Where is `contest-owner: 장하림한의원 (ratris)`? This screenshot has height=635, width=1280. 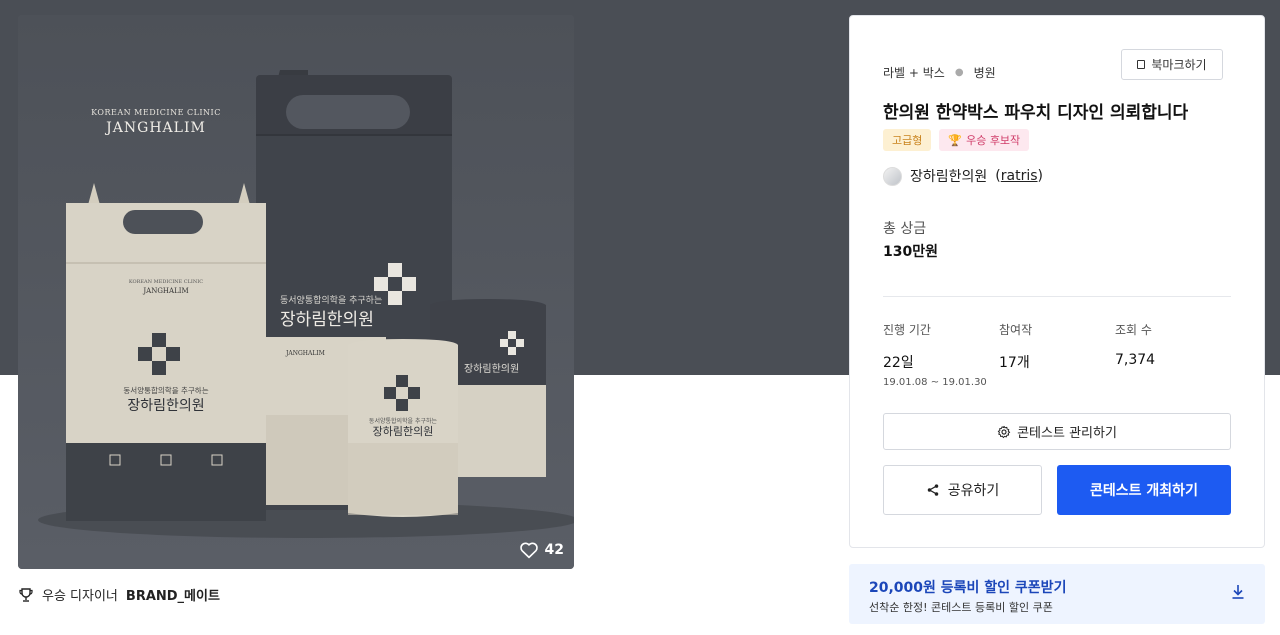
contest-owner: 장하림한의원 (ratris) is located at coordinates (963, 176).